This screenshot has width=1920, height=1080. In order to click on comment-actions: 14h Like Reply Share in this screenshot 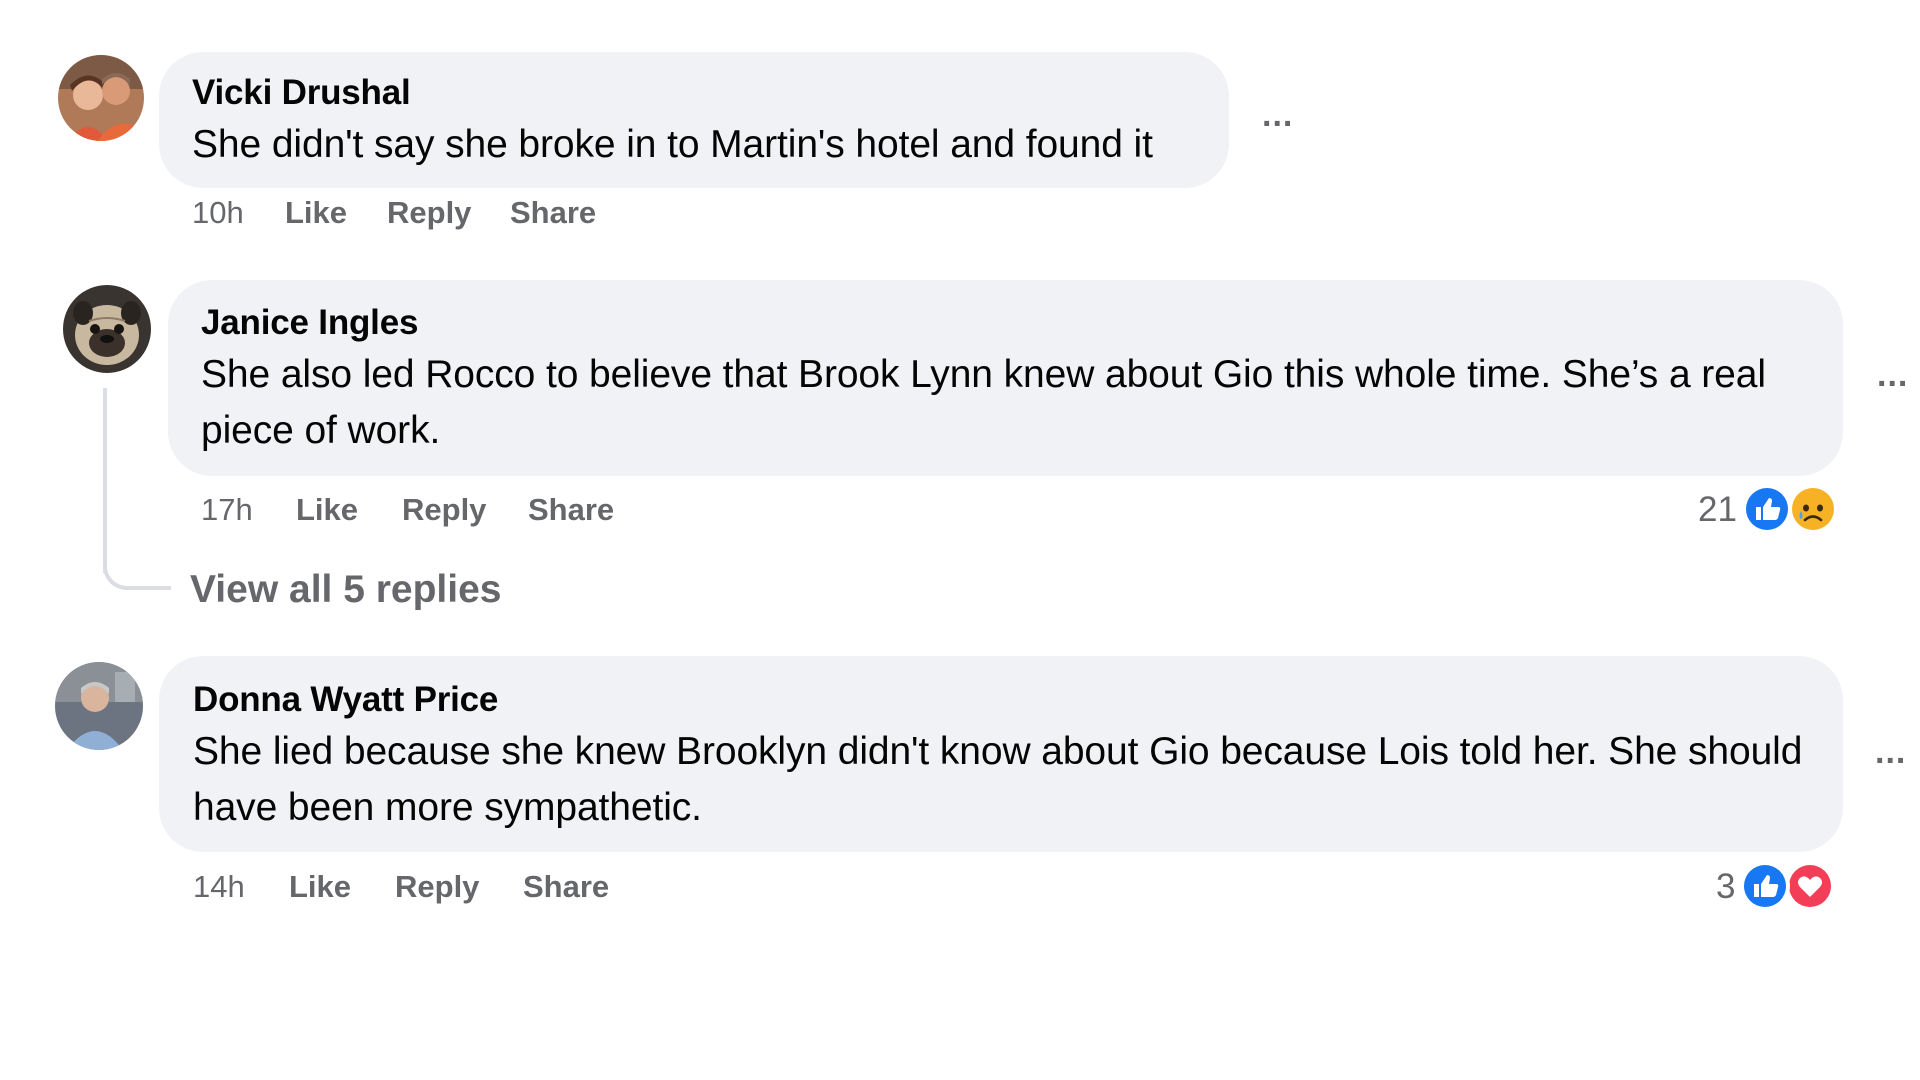, I will do `click(443, 889)`.